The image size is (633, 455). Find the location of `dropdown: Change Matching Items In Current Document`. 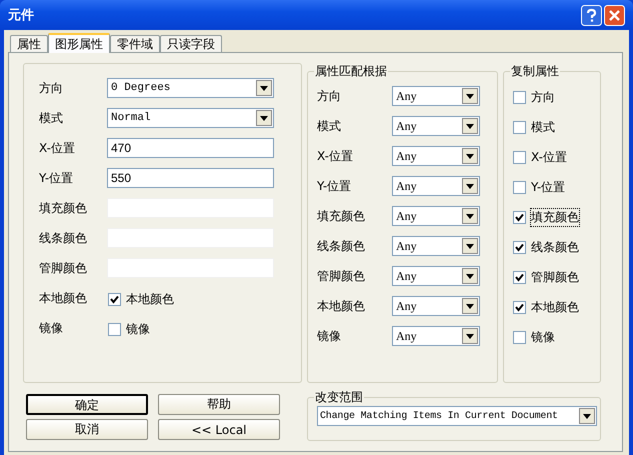

dropdown: Change Matching Items In Current Document is located at coordinates (457, 416).